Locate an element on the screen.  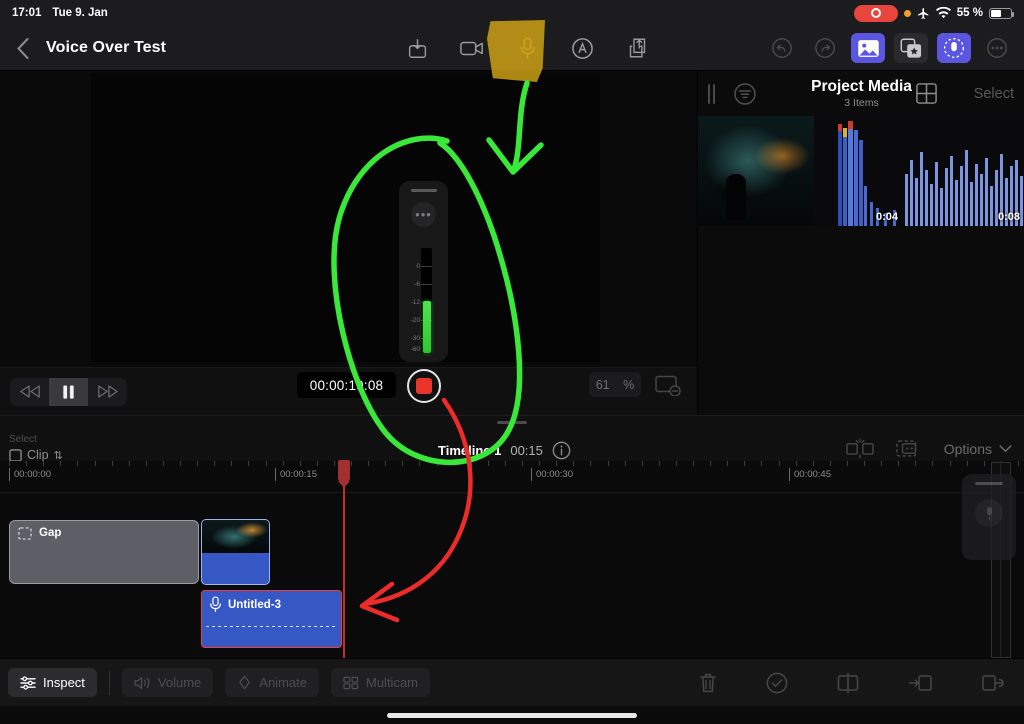
camera-icon is located at coordinates (472, 48).